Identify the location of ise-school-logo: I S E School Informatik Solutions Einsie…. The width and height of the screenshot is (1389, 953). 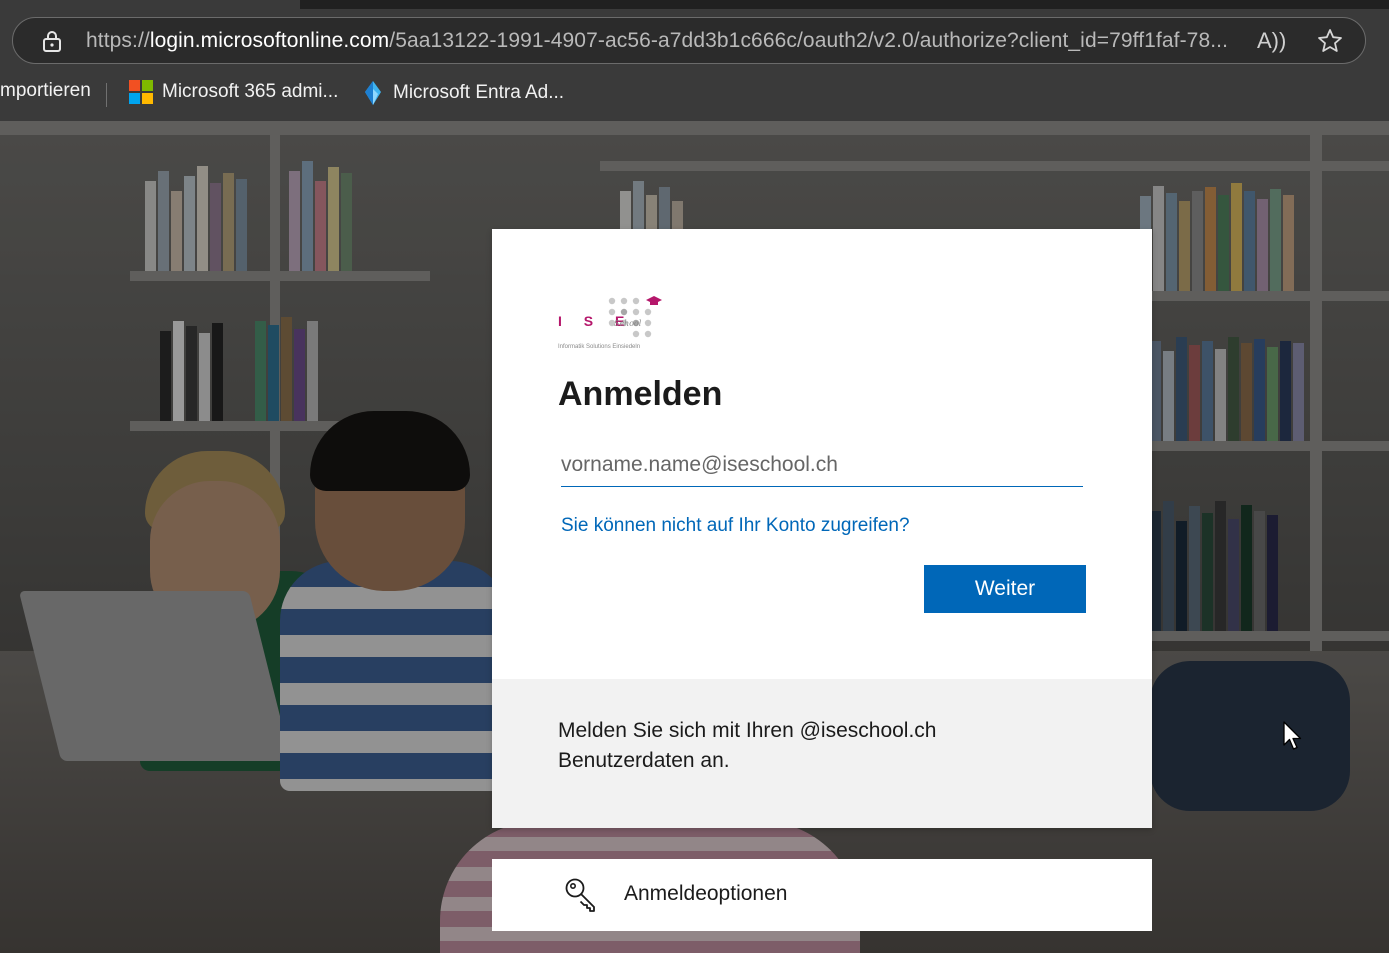
(610, 323).